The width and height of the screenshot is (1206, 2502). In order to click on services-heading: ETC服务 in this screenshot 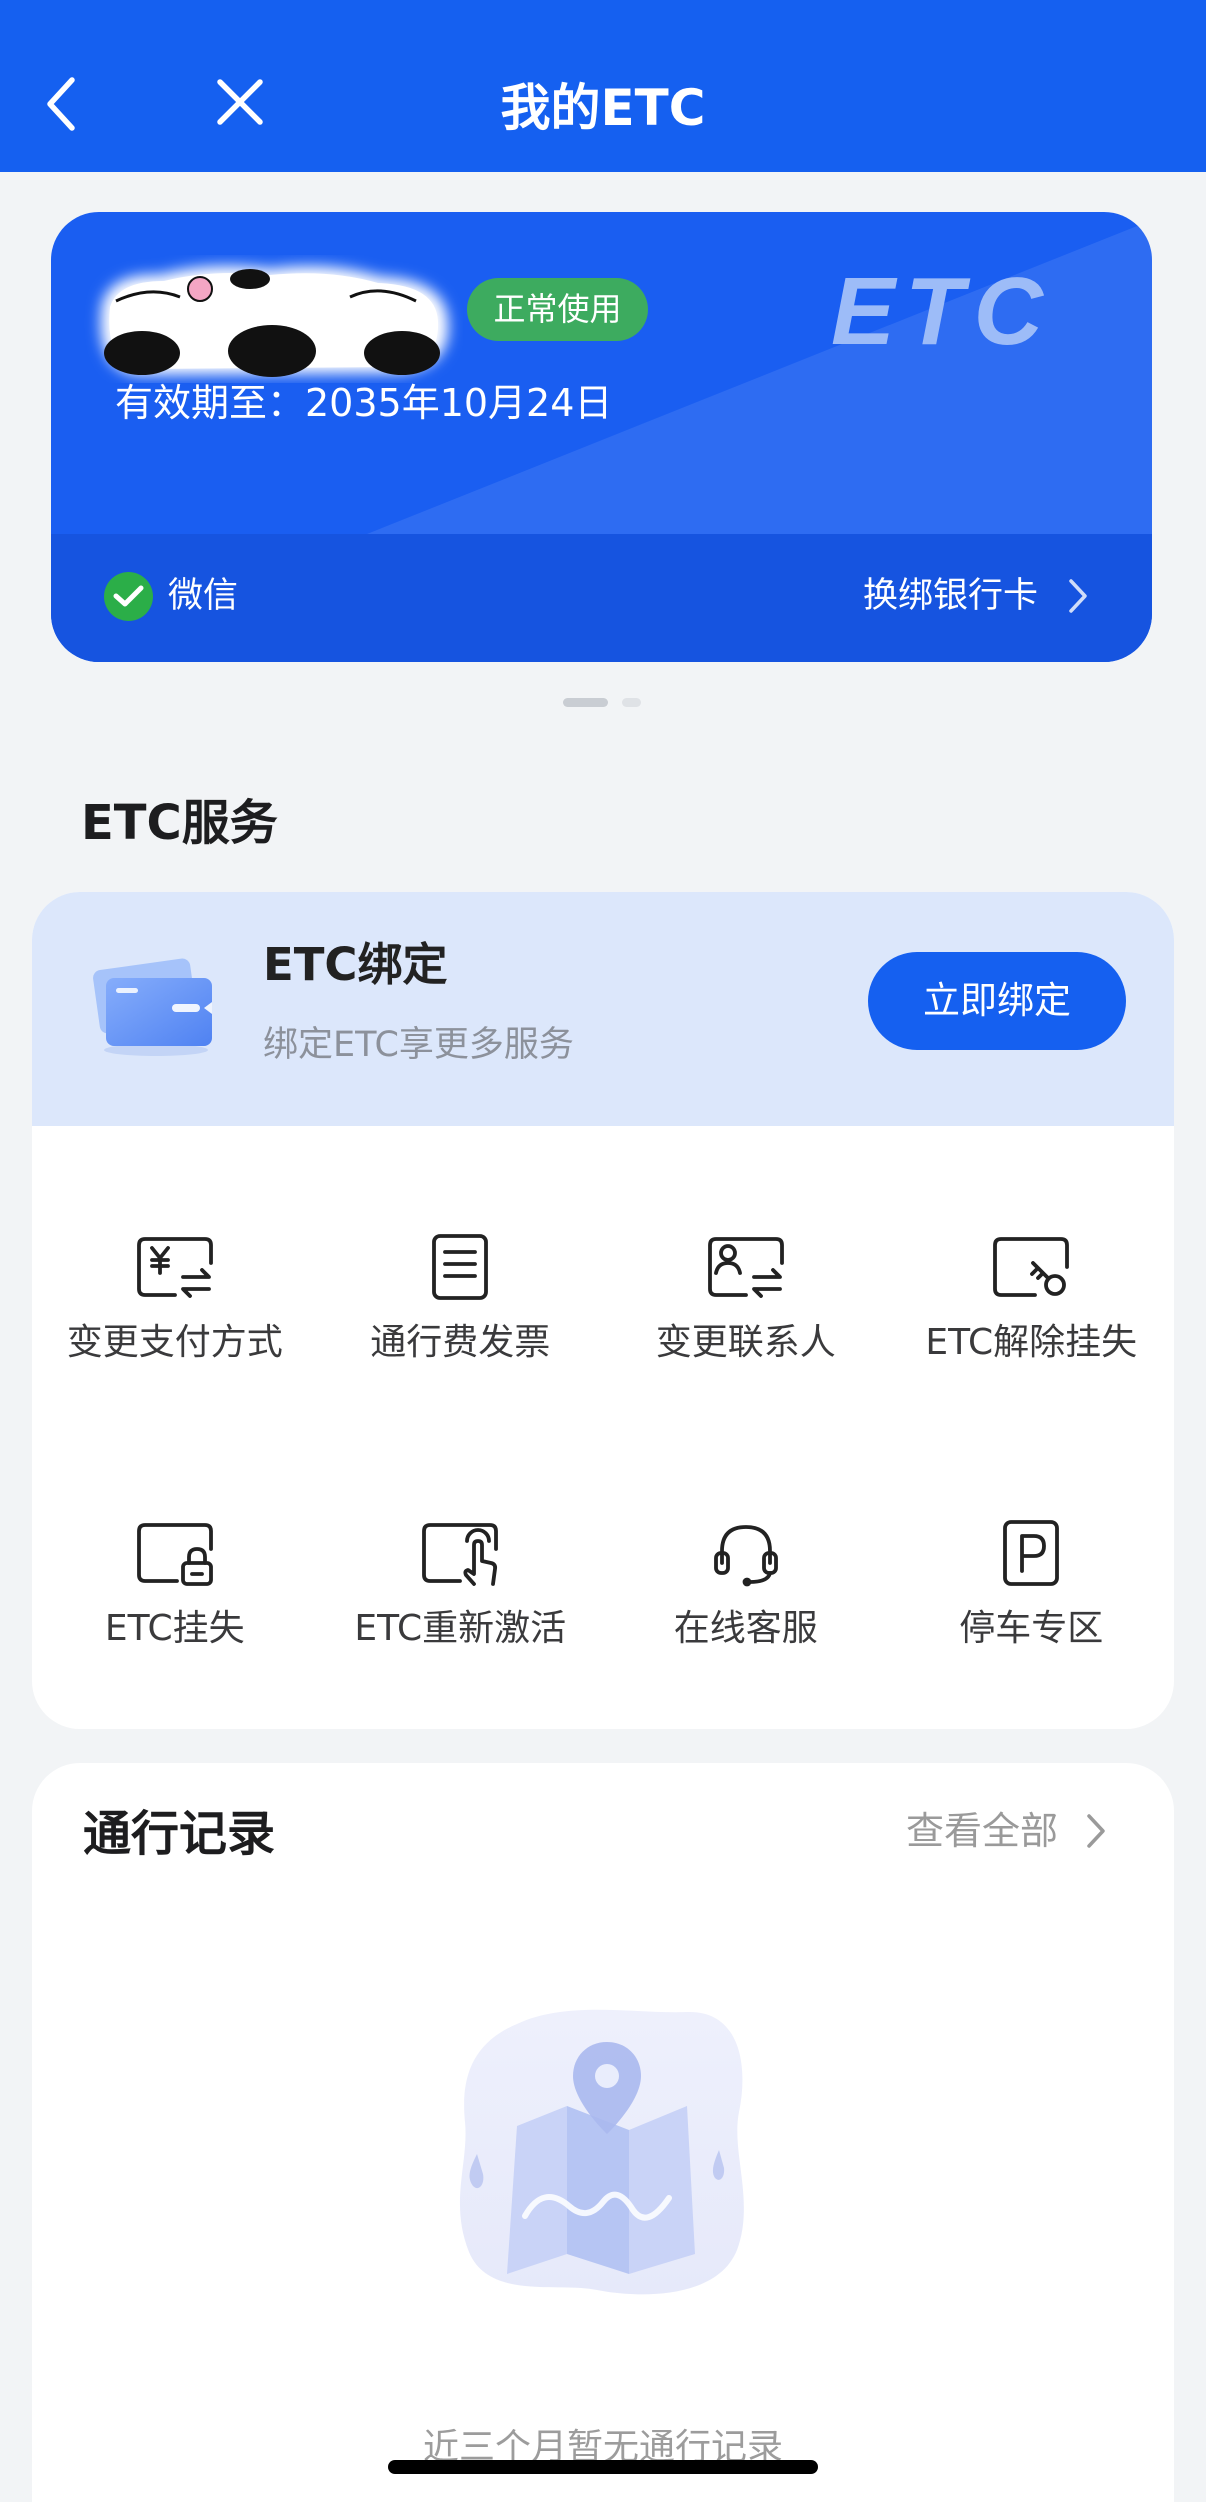, I will do `click(179, 823)`.